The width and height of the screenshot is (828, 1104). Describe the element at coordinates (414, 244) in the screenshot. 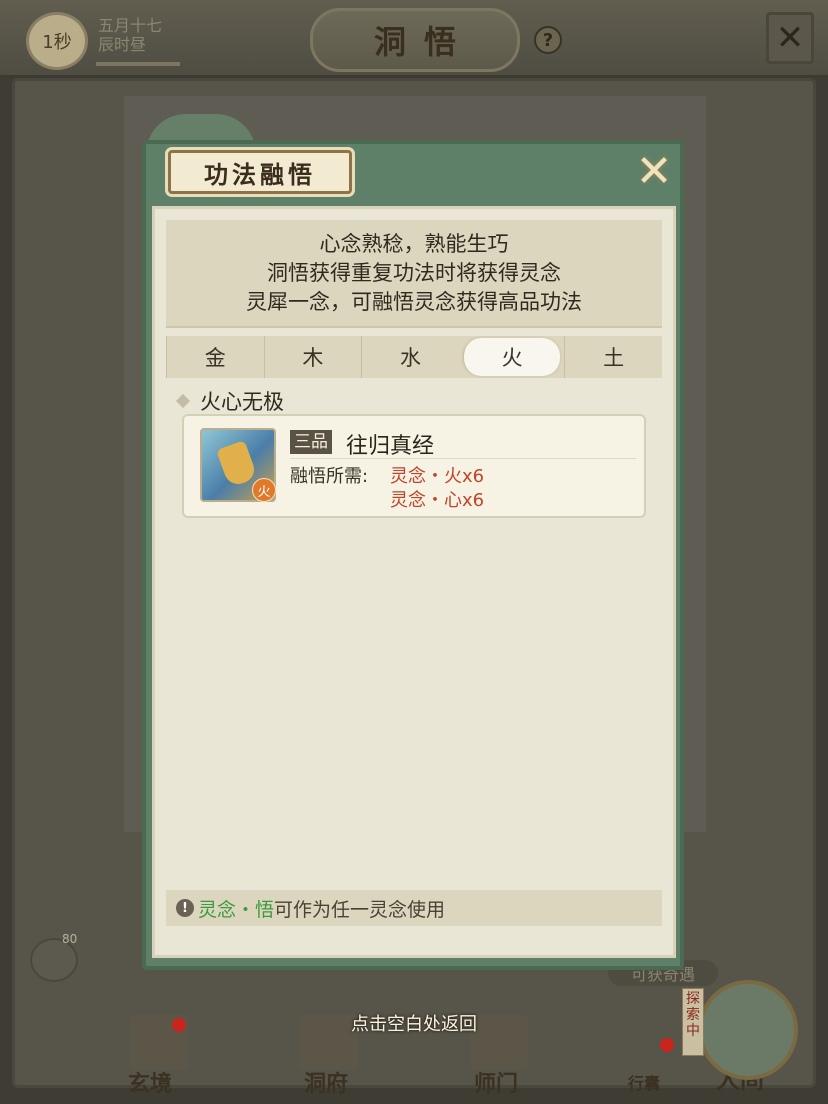

I see `intro-line-1: 心念熟稔，熟能生巧` at that location.